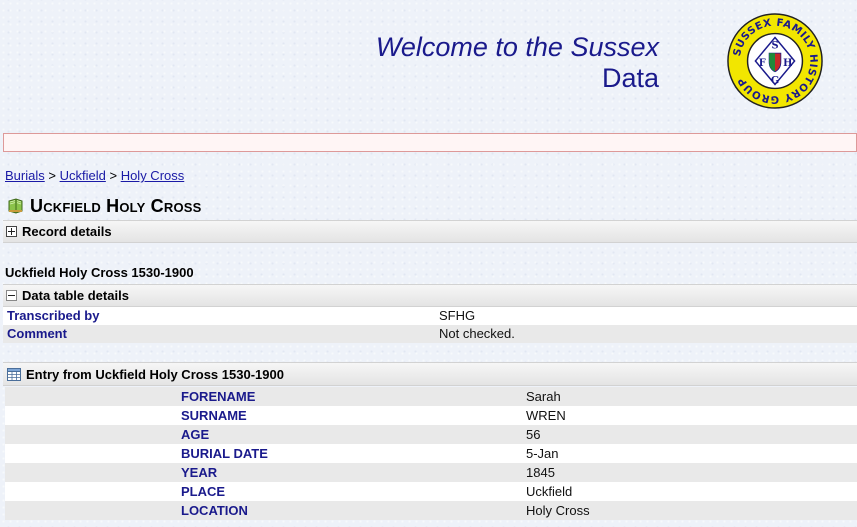 Image resolution: width=857 pixels, height=527 pixels. Describe the element at coordinates (517, 47) in the screenshot. I see `welcome-line-1: Welcome to the Sussex` at that location.